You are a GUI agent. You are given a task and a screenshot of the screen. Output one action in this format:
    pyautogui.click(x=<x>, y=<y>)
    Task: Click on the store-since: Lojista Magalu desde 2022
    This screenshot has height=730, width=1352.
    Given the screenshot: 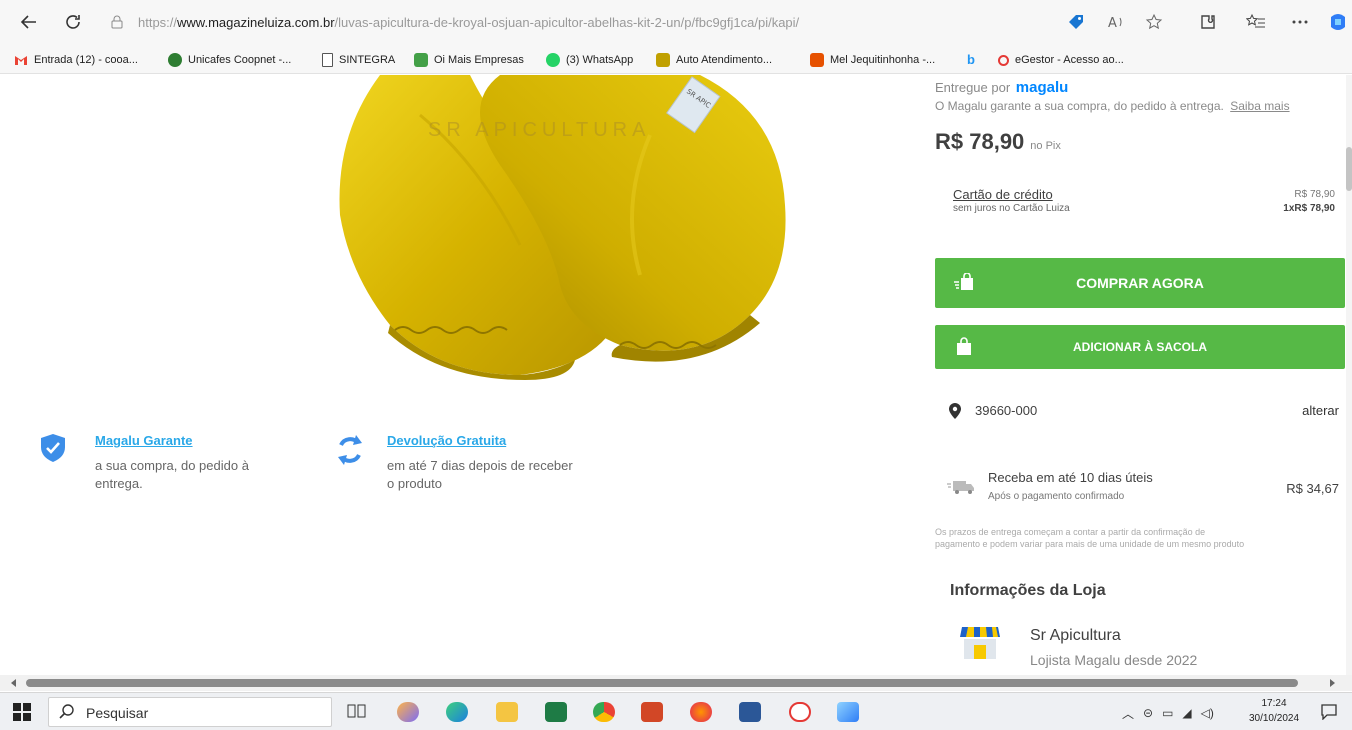 What is the action you would take?
    pyautogui.click(x=1114, y=660)
    